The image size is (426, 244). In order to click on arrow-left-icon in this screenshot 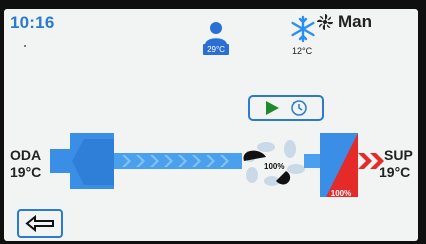, I will do `click(39, 223)`.